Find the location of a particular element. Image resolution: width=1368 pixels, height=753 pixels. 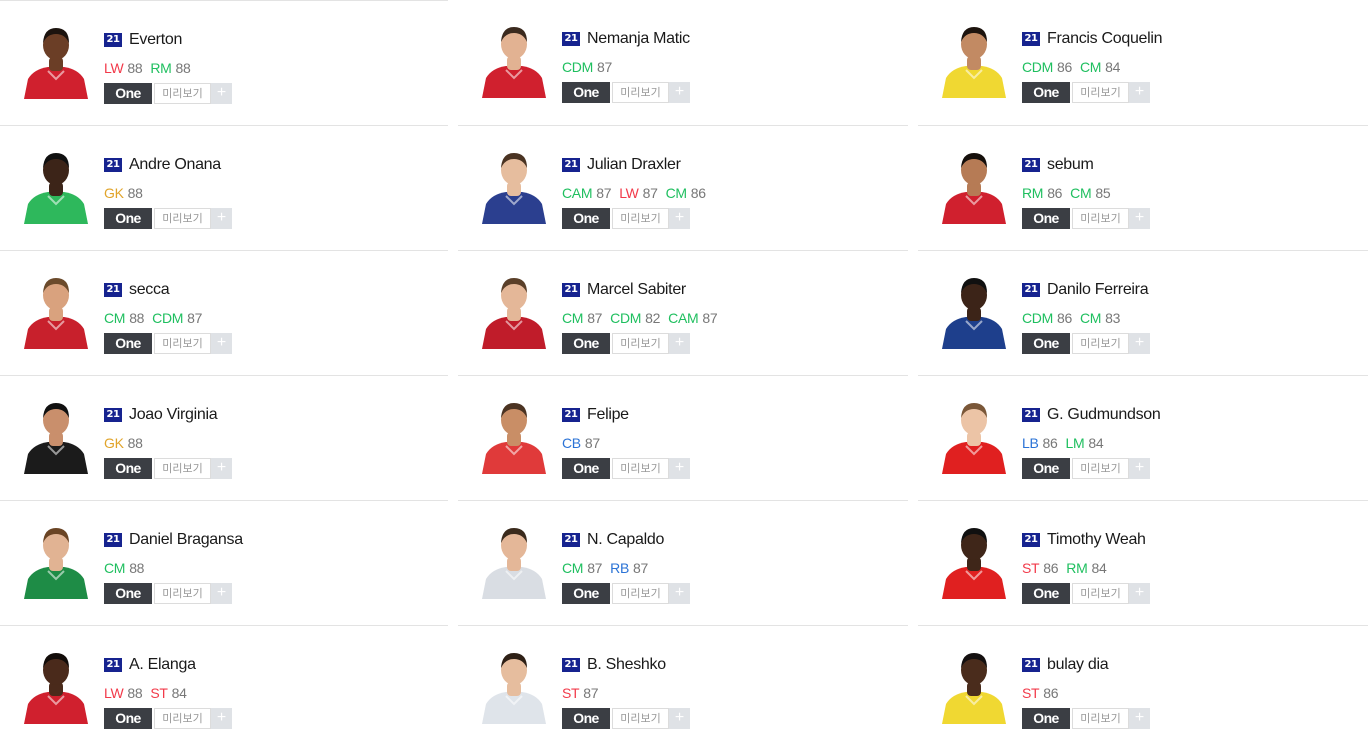

player-card: 21 secca CM 88 CDM 87 One 미리보기 + is located at coordinates (224, 312).